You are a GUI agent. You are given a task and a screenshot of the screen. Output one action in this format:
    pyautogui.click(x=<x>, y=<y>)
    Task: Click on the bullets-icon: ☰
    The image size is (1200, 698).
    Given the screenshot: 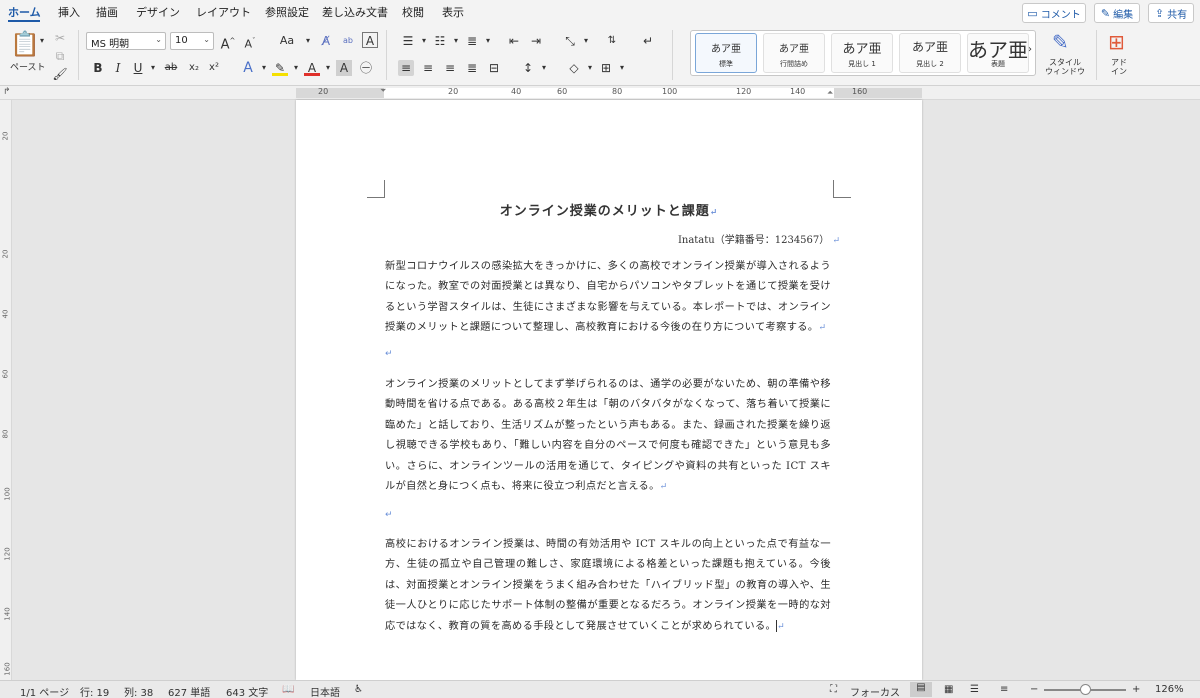 What is the action you would take?
    pyautogui.click(x=408, y=41)
    